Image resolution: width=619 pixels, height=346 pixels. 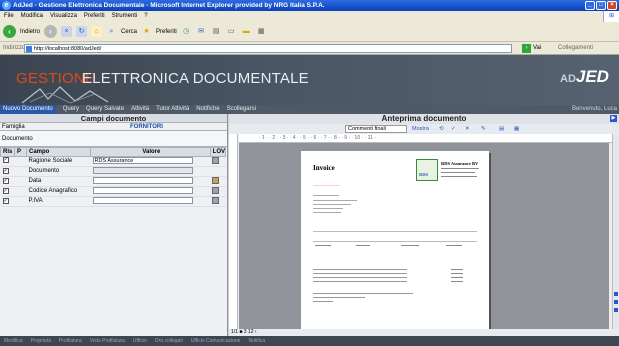 I want to click on ie-icon: e, so click(x=6, y=5).